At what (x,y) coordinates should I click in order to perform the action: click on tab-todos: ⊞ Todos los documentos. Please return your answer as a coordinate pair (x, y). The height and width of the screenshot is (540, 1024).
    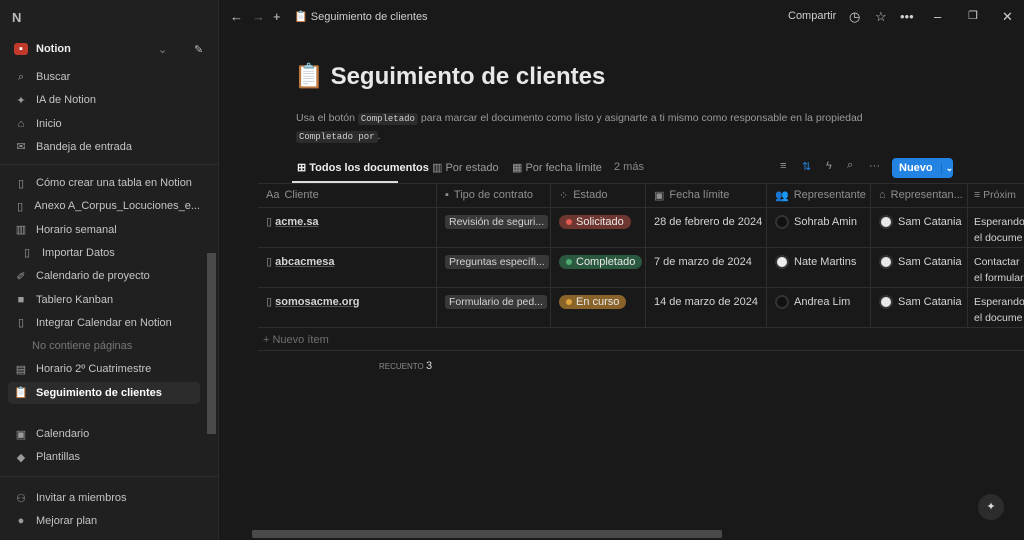
    Looking at the image, I should click on (363, 167).